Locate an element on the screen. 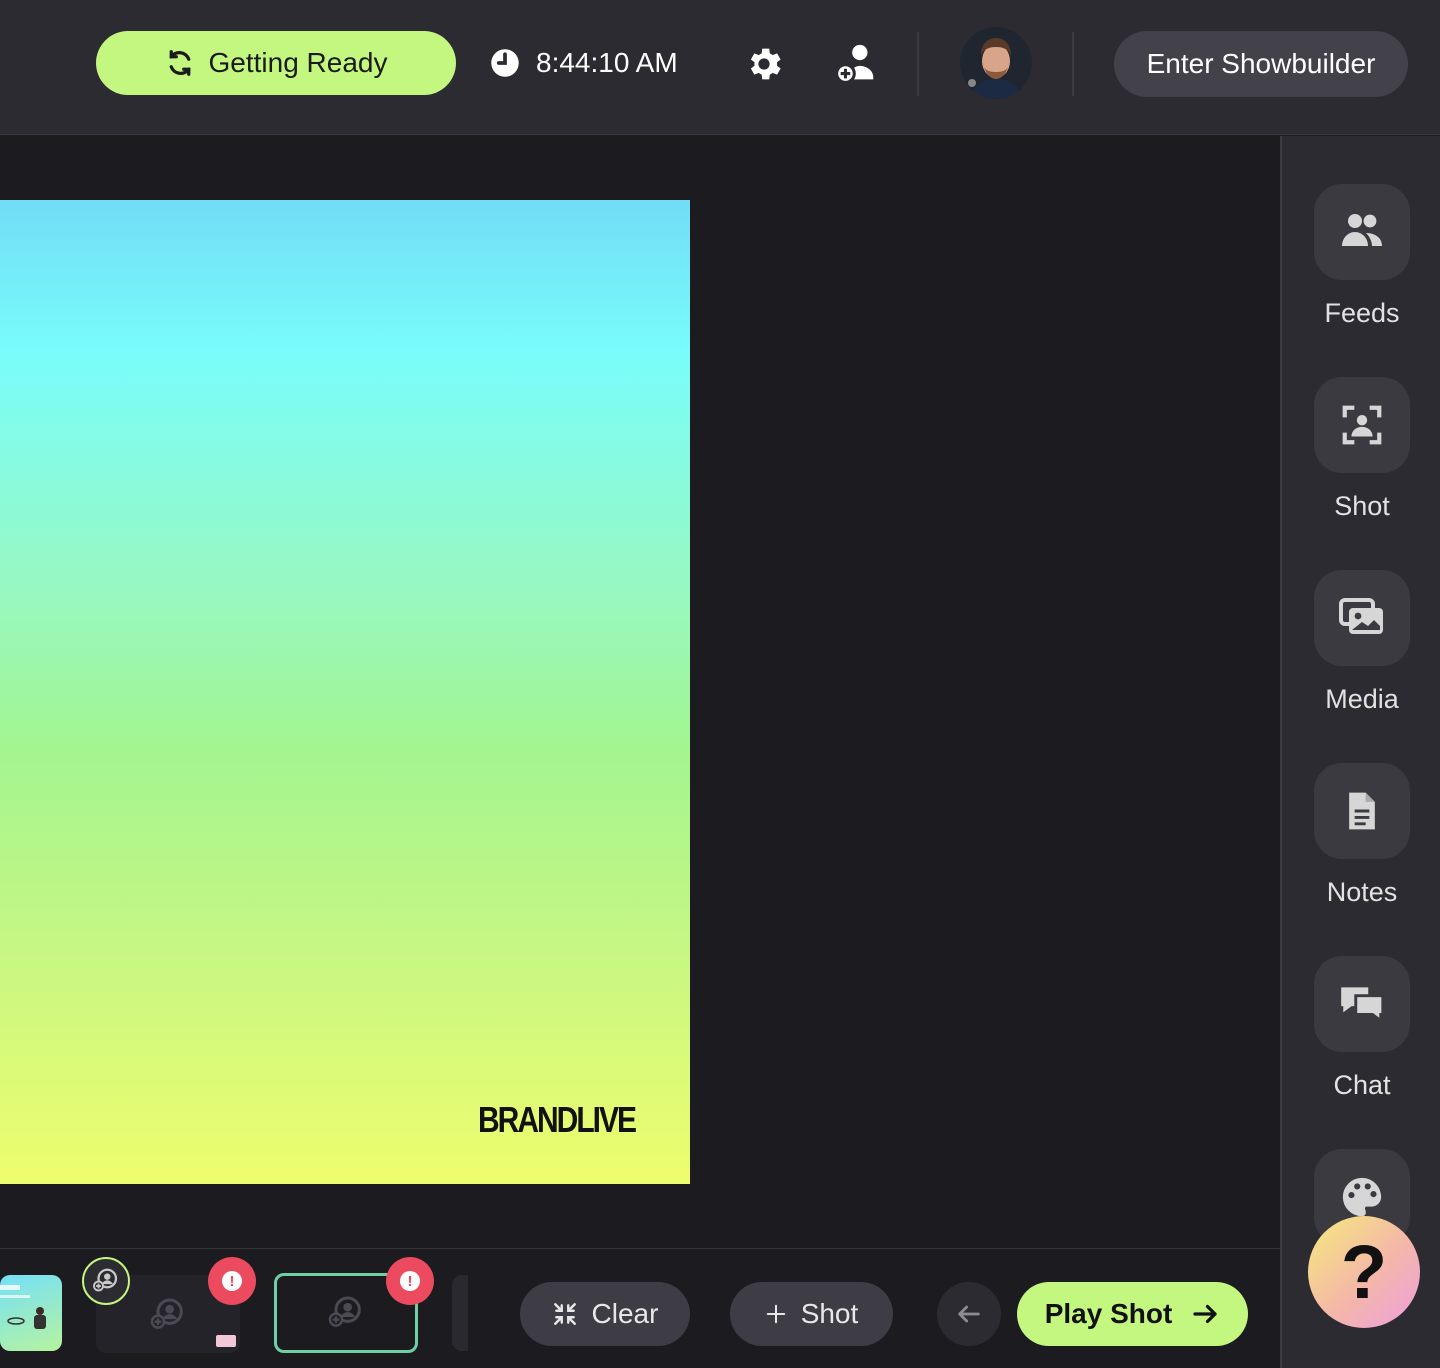 Image resolution: width=1440 pixels, height=1368 pixels. sidebar-item-feeds: Feeds is located at coordinates (1361, 256).